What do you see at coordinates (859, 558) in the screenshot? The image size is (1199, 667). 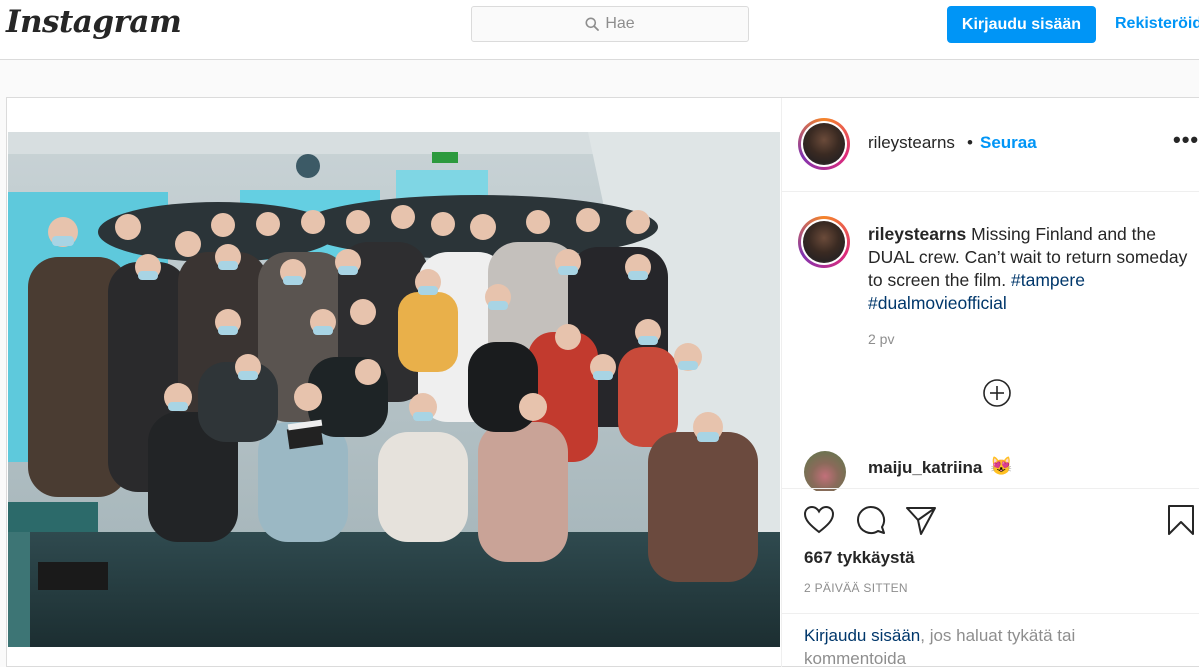 I see `like-count: 667 tykkäystä` at bounding box center [859, 558].